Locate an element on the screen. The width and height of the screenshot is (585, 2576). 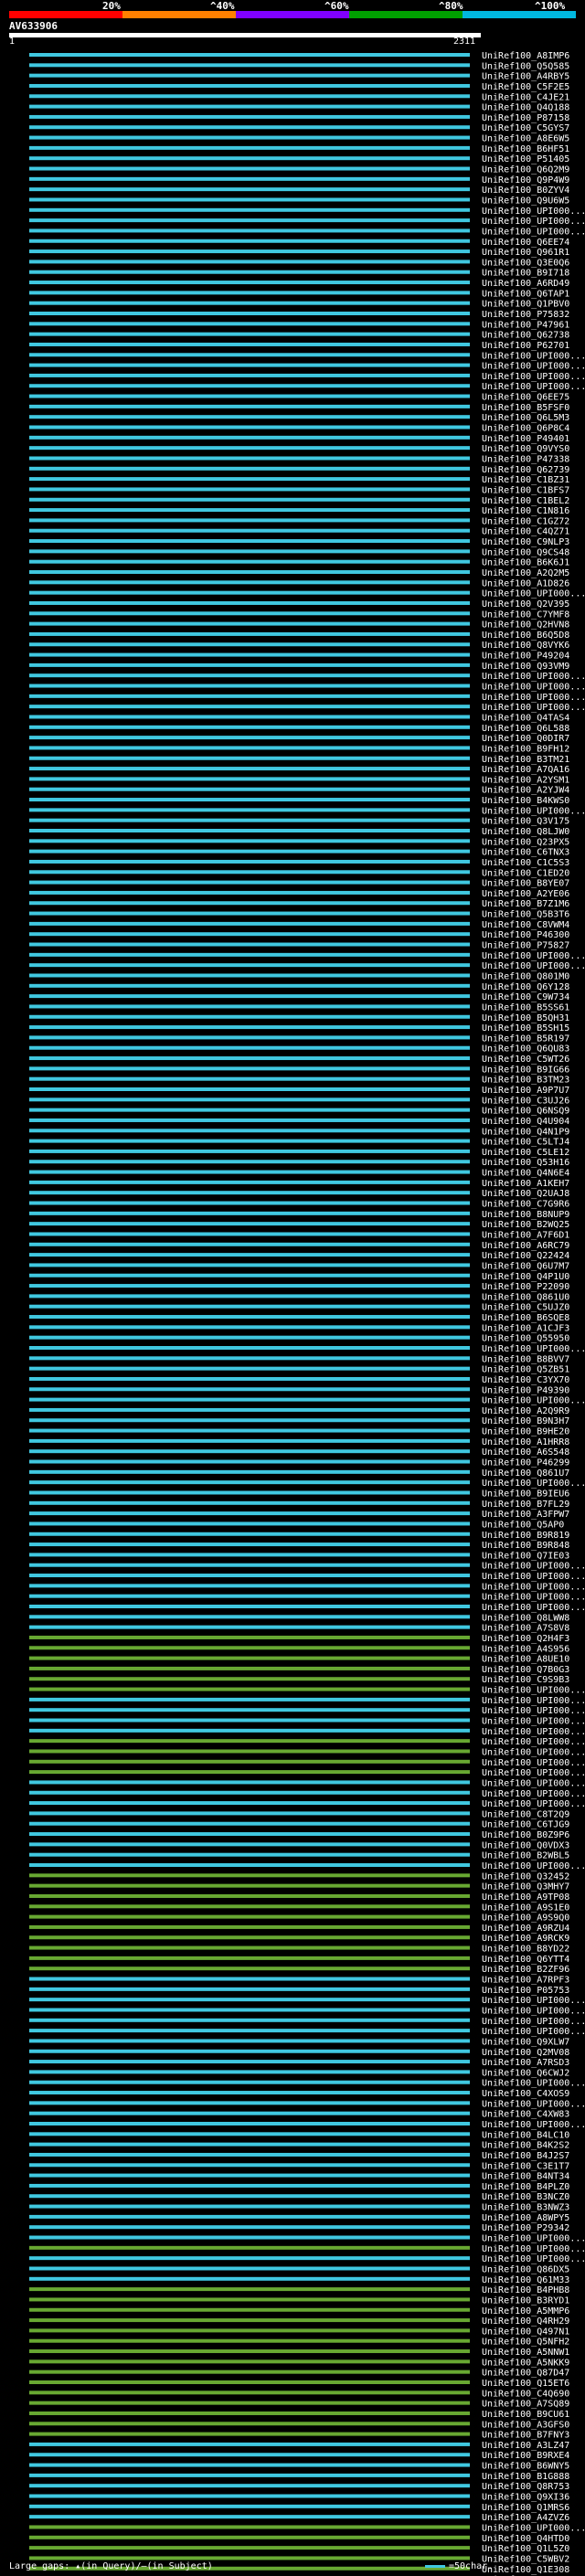
hit-row: UniRef100_A7RSD3 is located at coordinates (299, 2063).